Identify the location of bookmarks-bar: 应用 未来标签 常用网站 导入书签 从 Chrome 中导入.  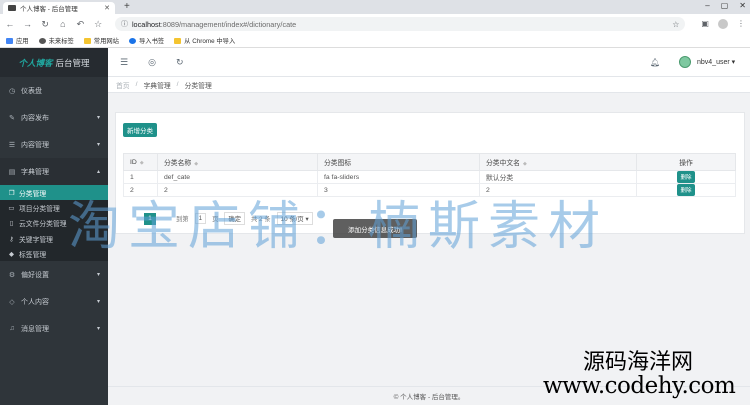
(375, 41).